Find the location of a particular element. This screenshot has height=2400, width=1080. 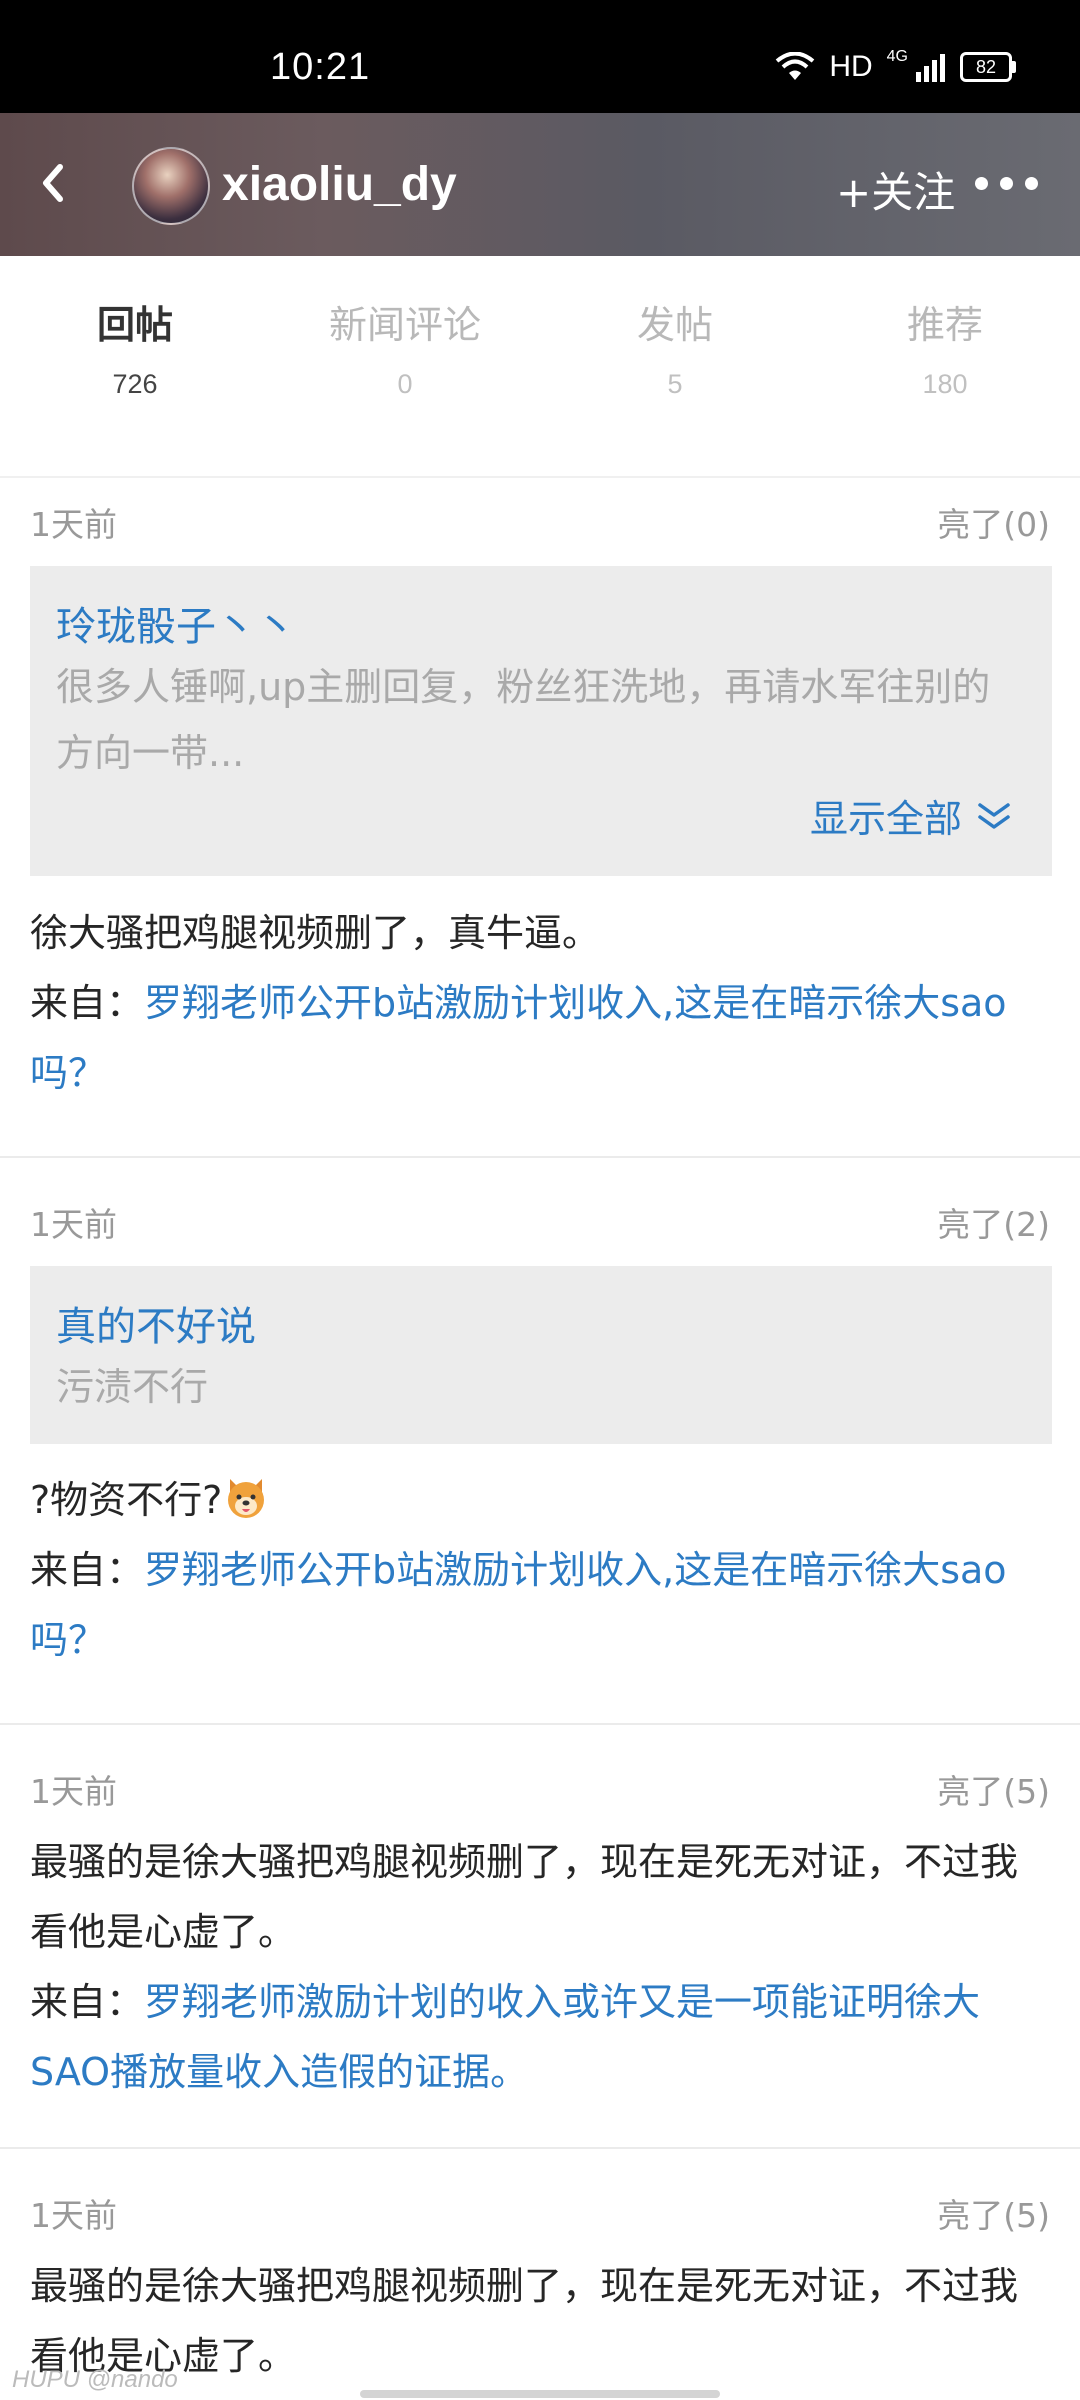

profile-tabs: 回帖 726 新闻评论 0 发帖 5 推荐 180 is located at coordinates (540, 367).